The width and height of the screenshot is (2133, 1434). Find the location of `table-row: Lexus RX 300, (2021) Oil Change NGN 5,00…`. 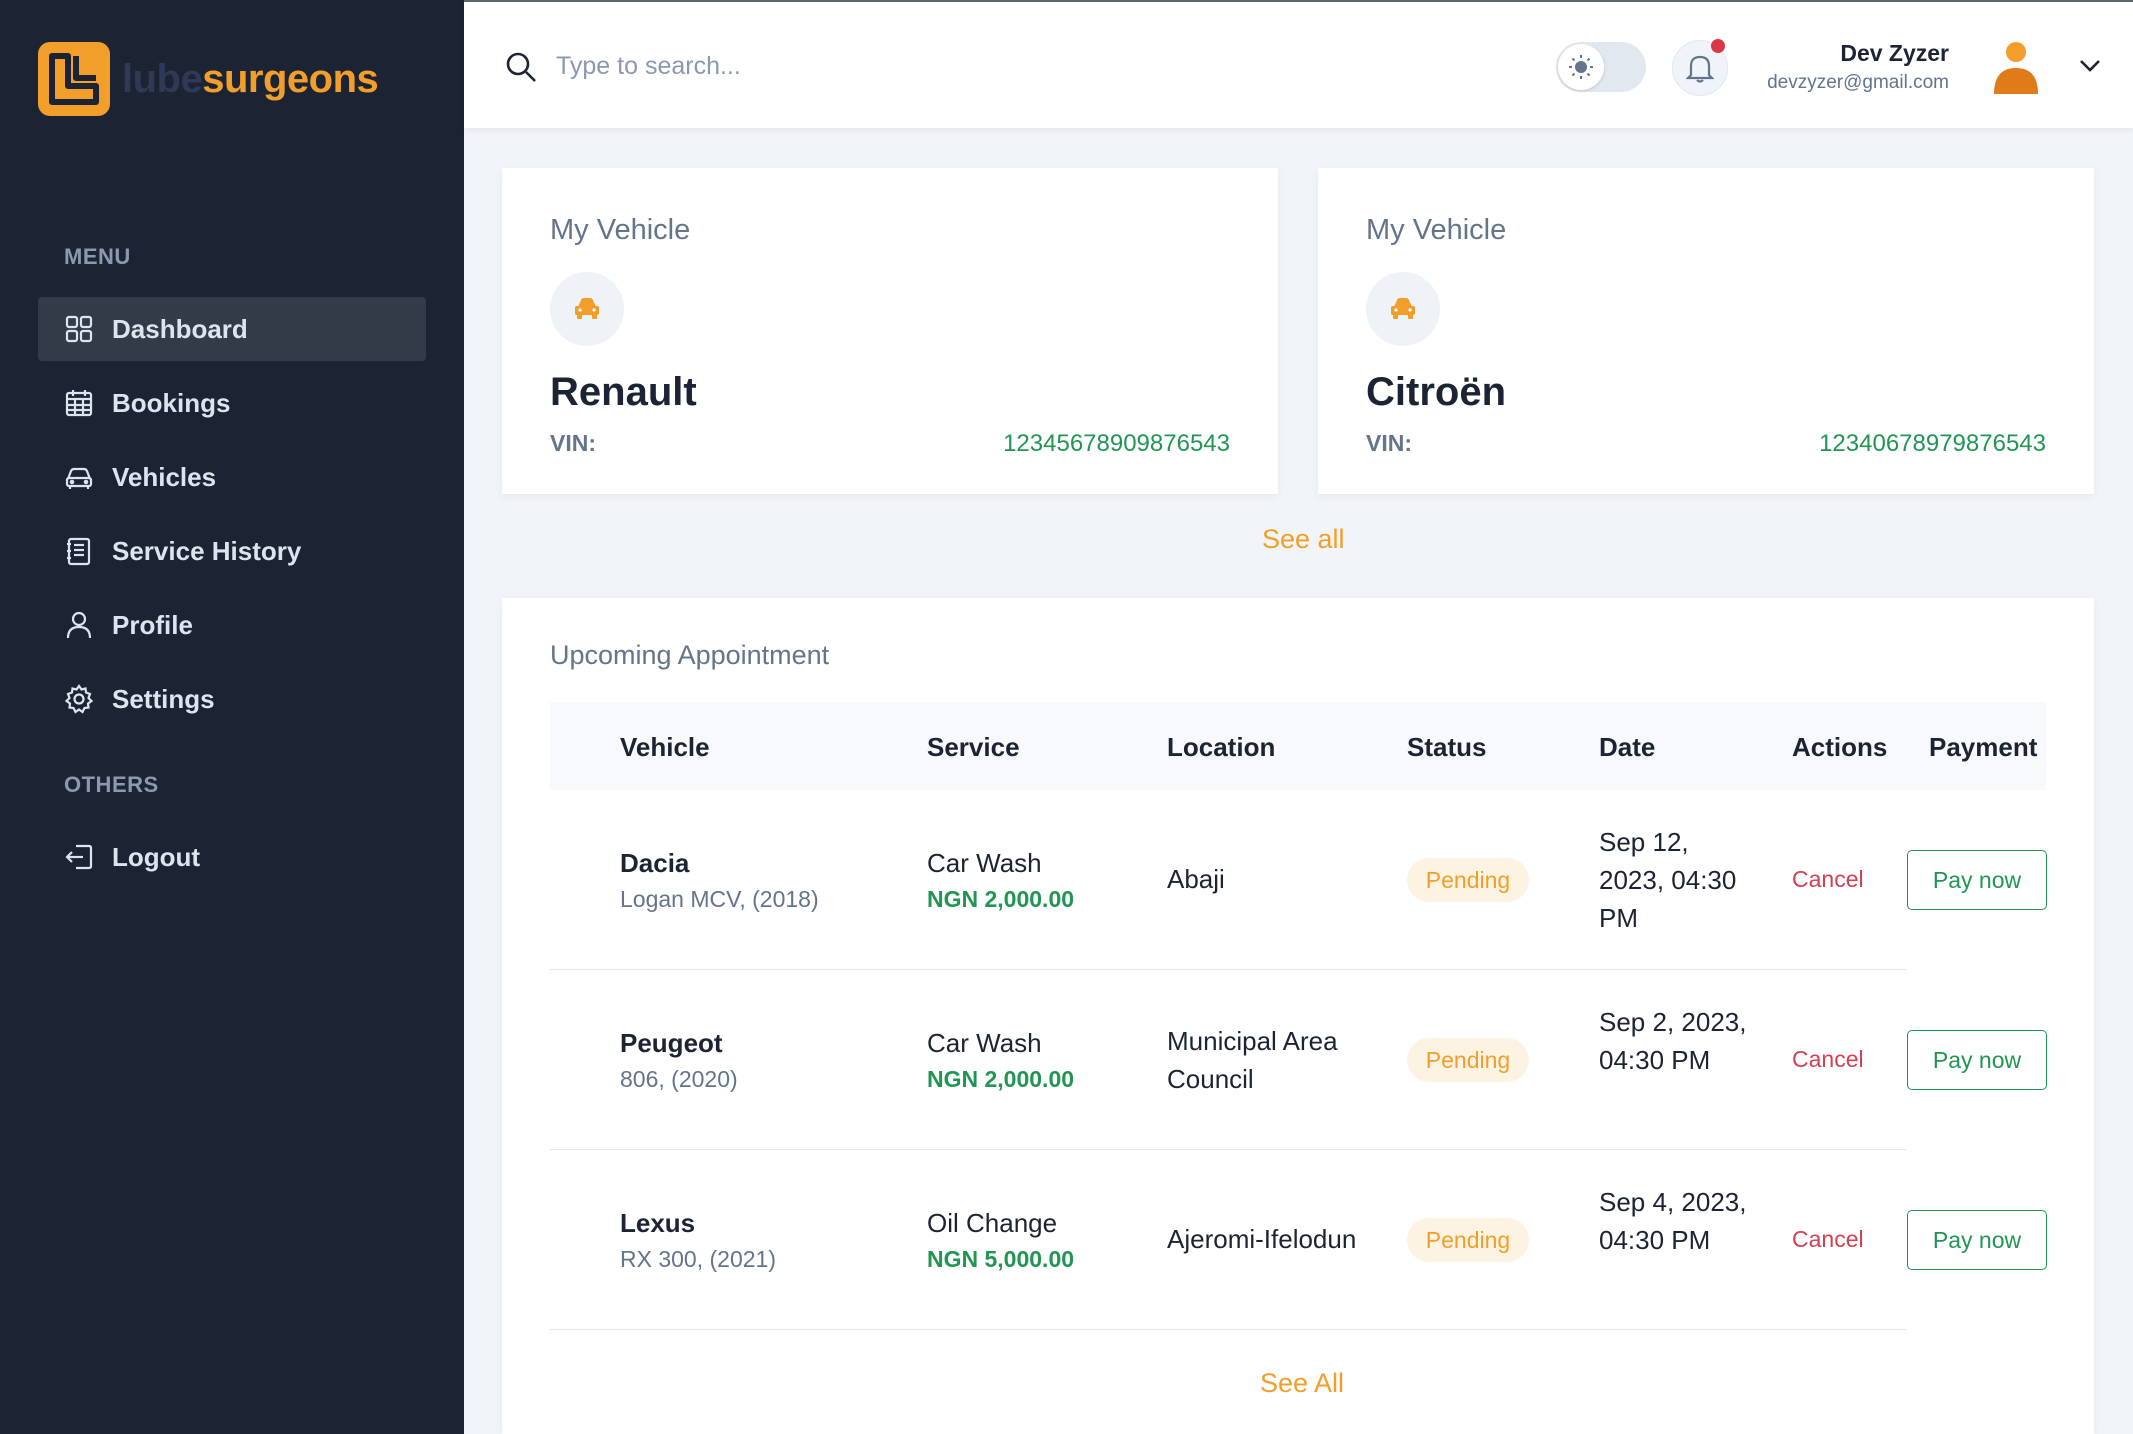

table-row: Lexus RX 300, (2021) Oil Change NGN 5,00… is located at coordinates (1298, 1240).